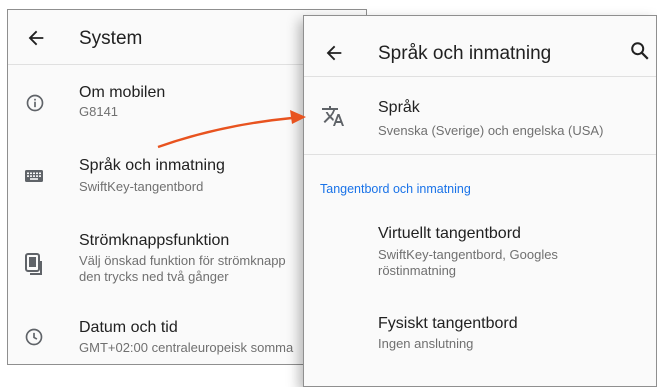  What do you see at coordinates (231, 129) in the screenshot?
I see `annotation-arrow` at bounding box center [231, 129].